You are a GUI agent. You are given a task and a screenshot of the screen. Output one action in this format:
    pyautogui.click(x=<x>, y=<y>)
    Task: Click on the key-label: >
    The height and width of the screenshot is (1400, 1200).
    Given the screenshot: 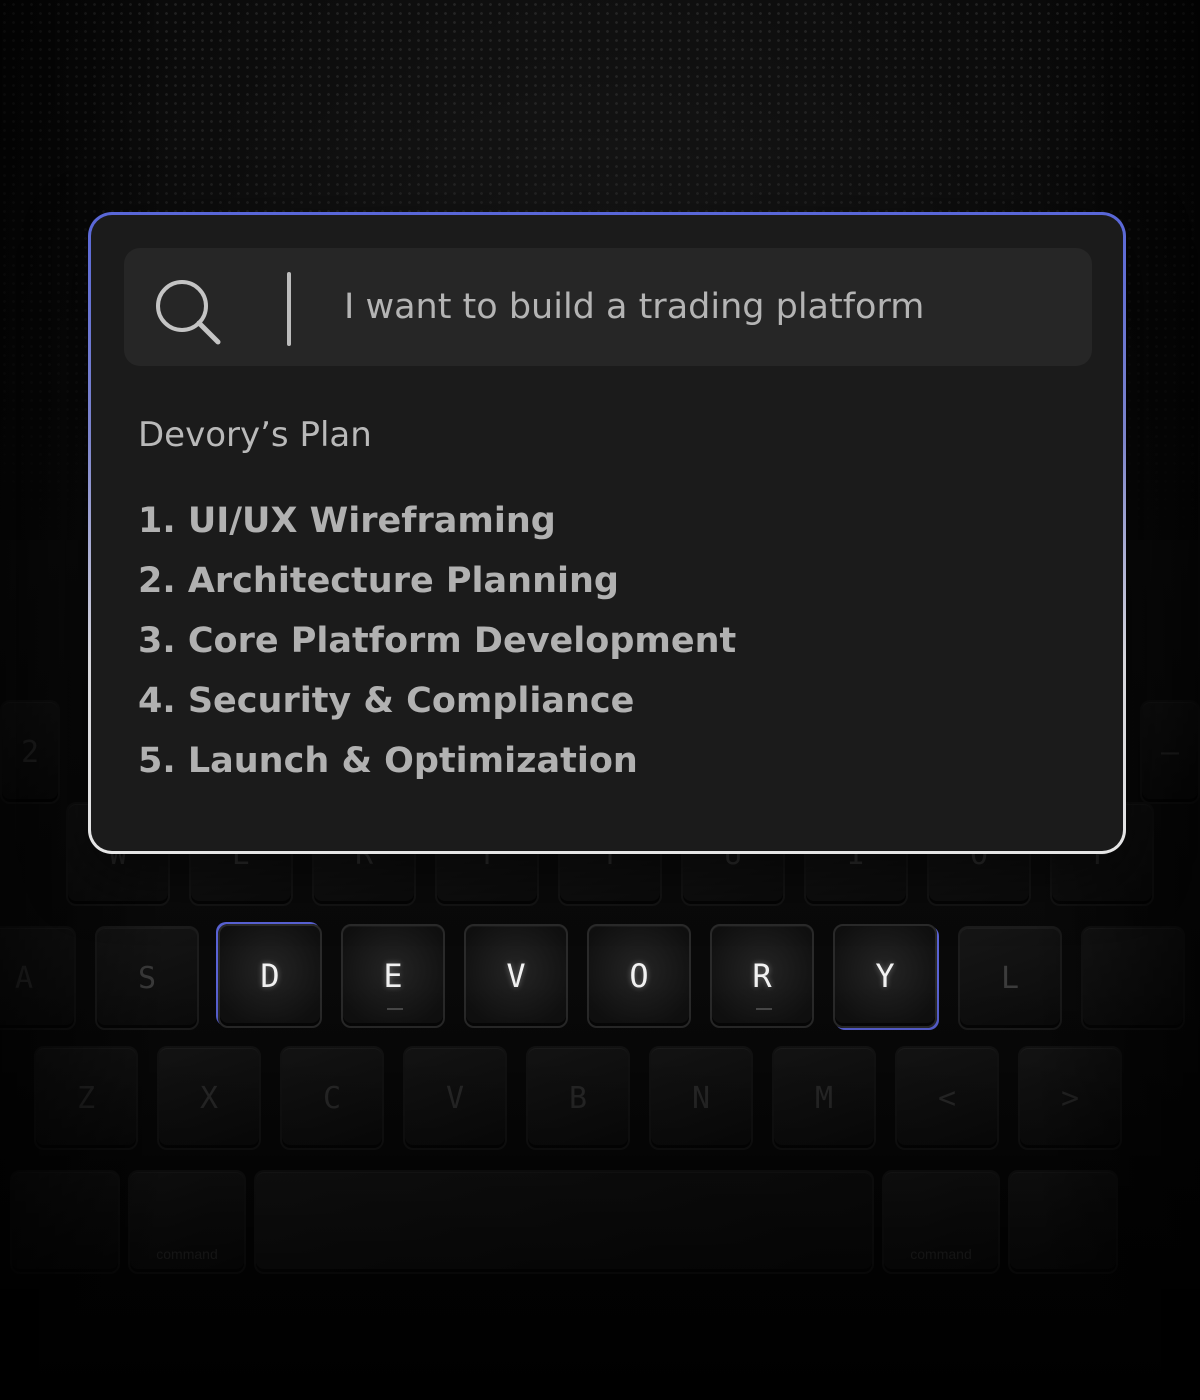 What is the action you would take?
    pyautogui.click(x=1070, y=1098)
    